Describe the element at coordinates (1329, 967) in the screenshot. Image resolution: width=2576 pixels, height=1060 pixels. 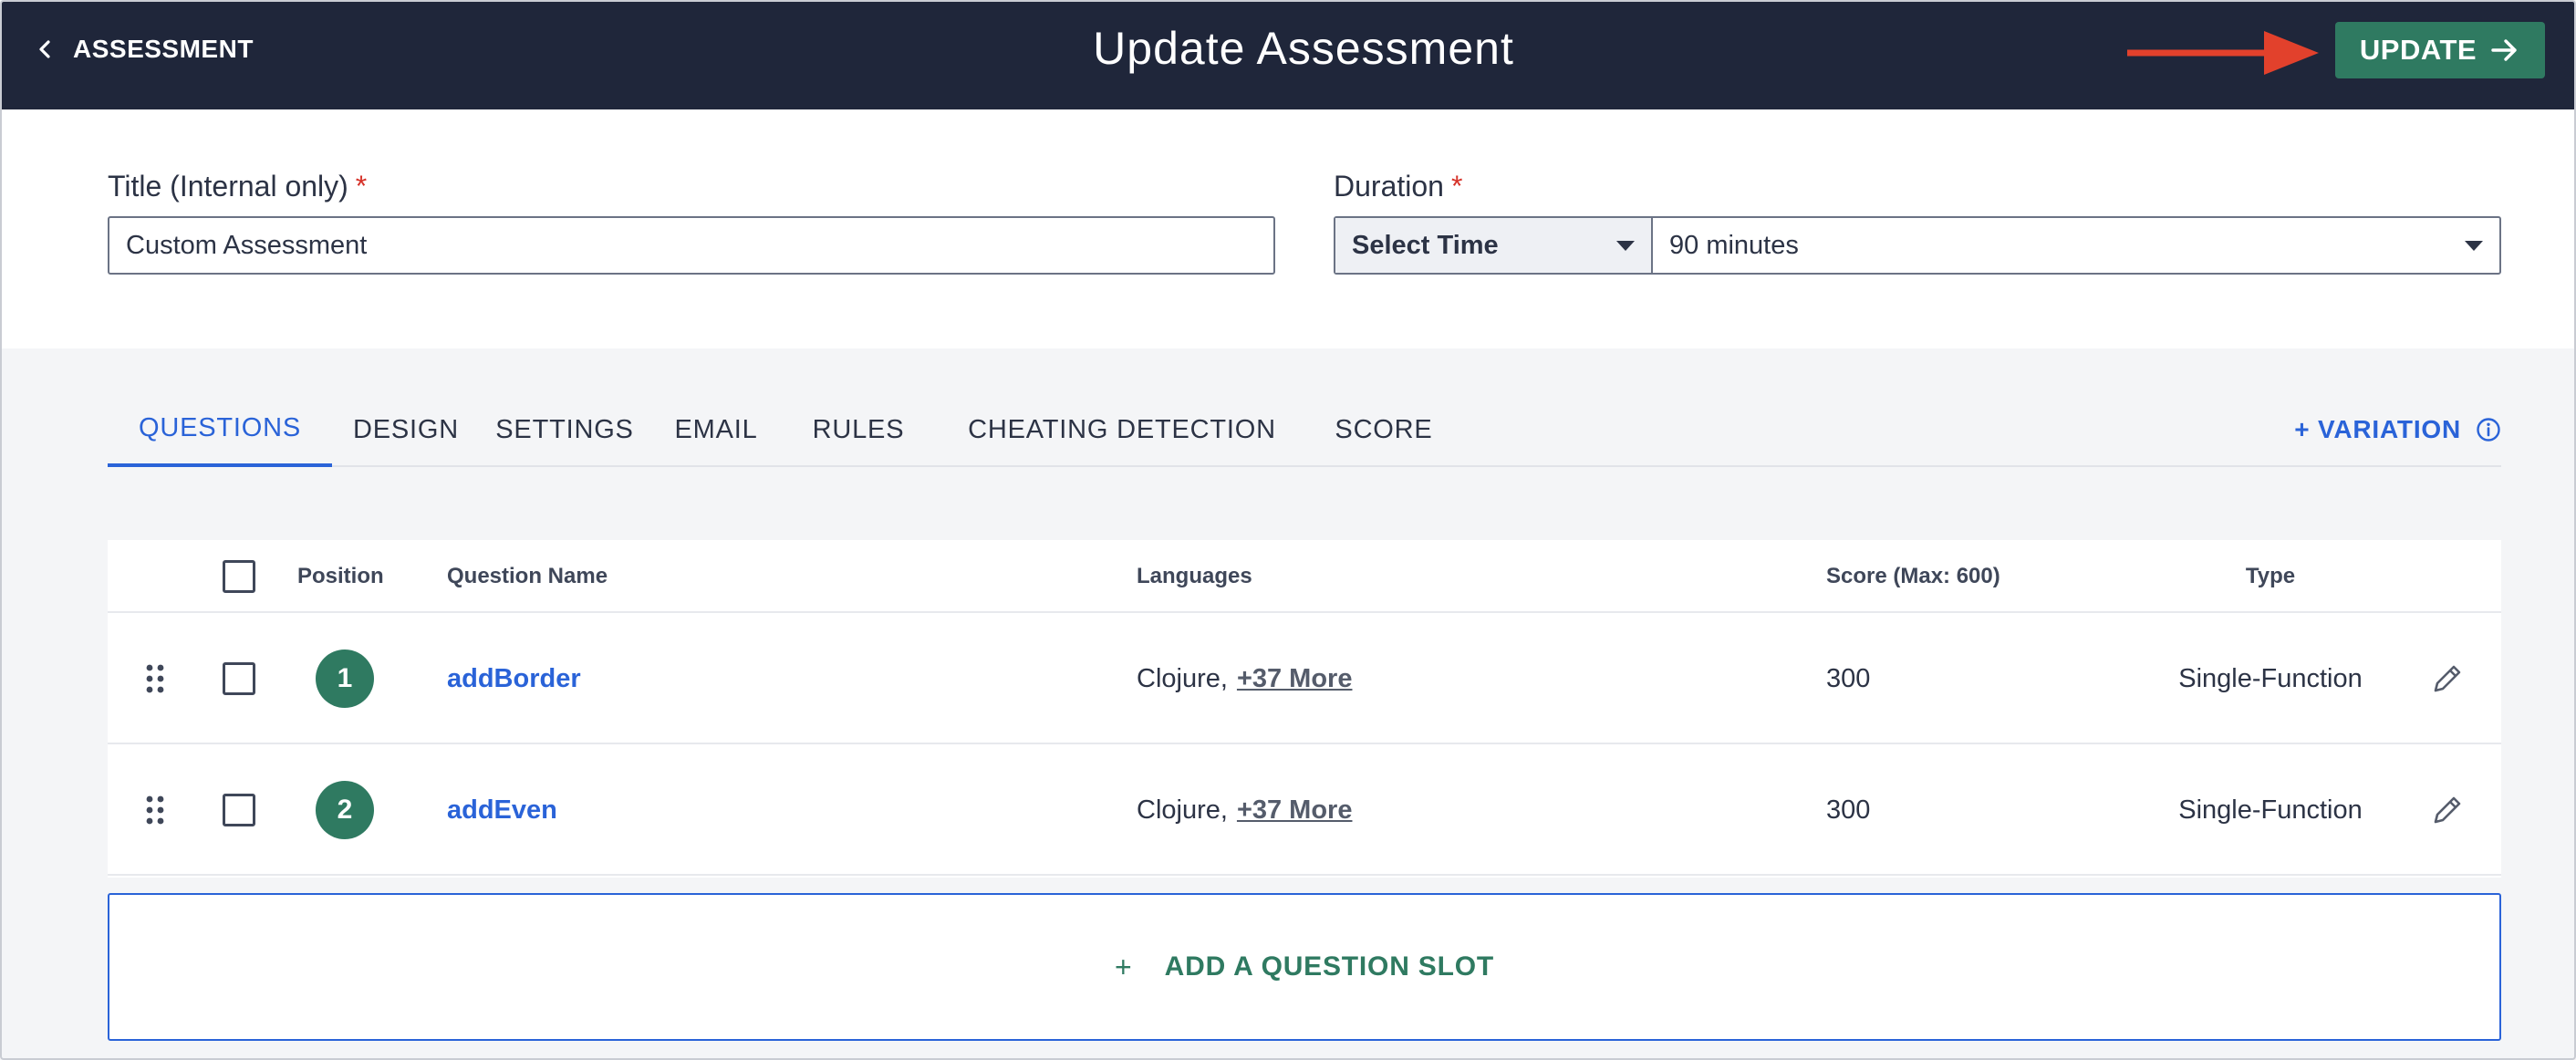
I see `add-question-slot-label: ADD A QUESTION SLOT` at that location.